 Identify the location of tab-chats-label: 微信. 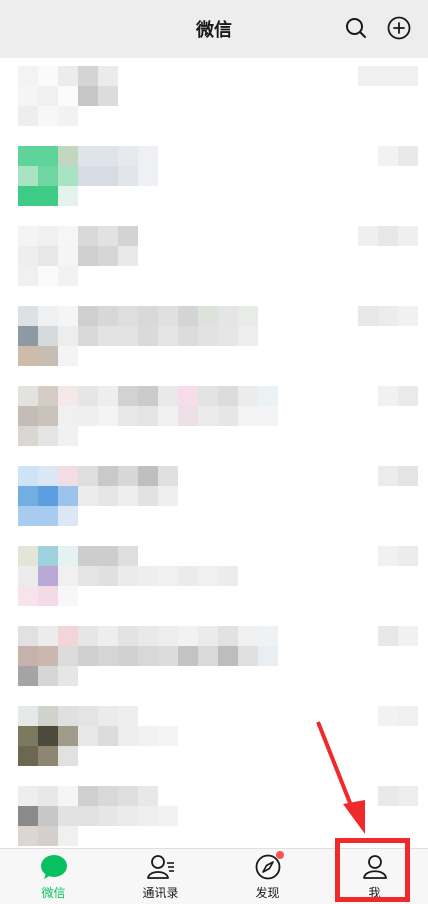
(53, 892).